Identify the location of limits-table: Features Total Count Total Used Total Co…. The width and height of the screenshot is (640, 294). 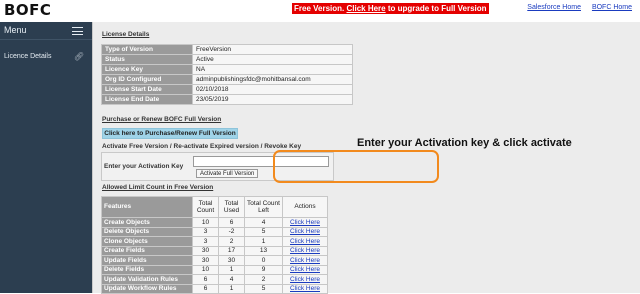
(214, 245).